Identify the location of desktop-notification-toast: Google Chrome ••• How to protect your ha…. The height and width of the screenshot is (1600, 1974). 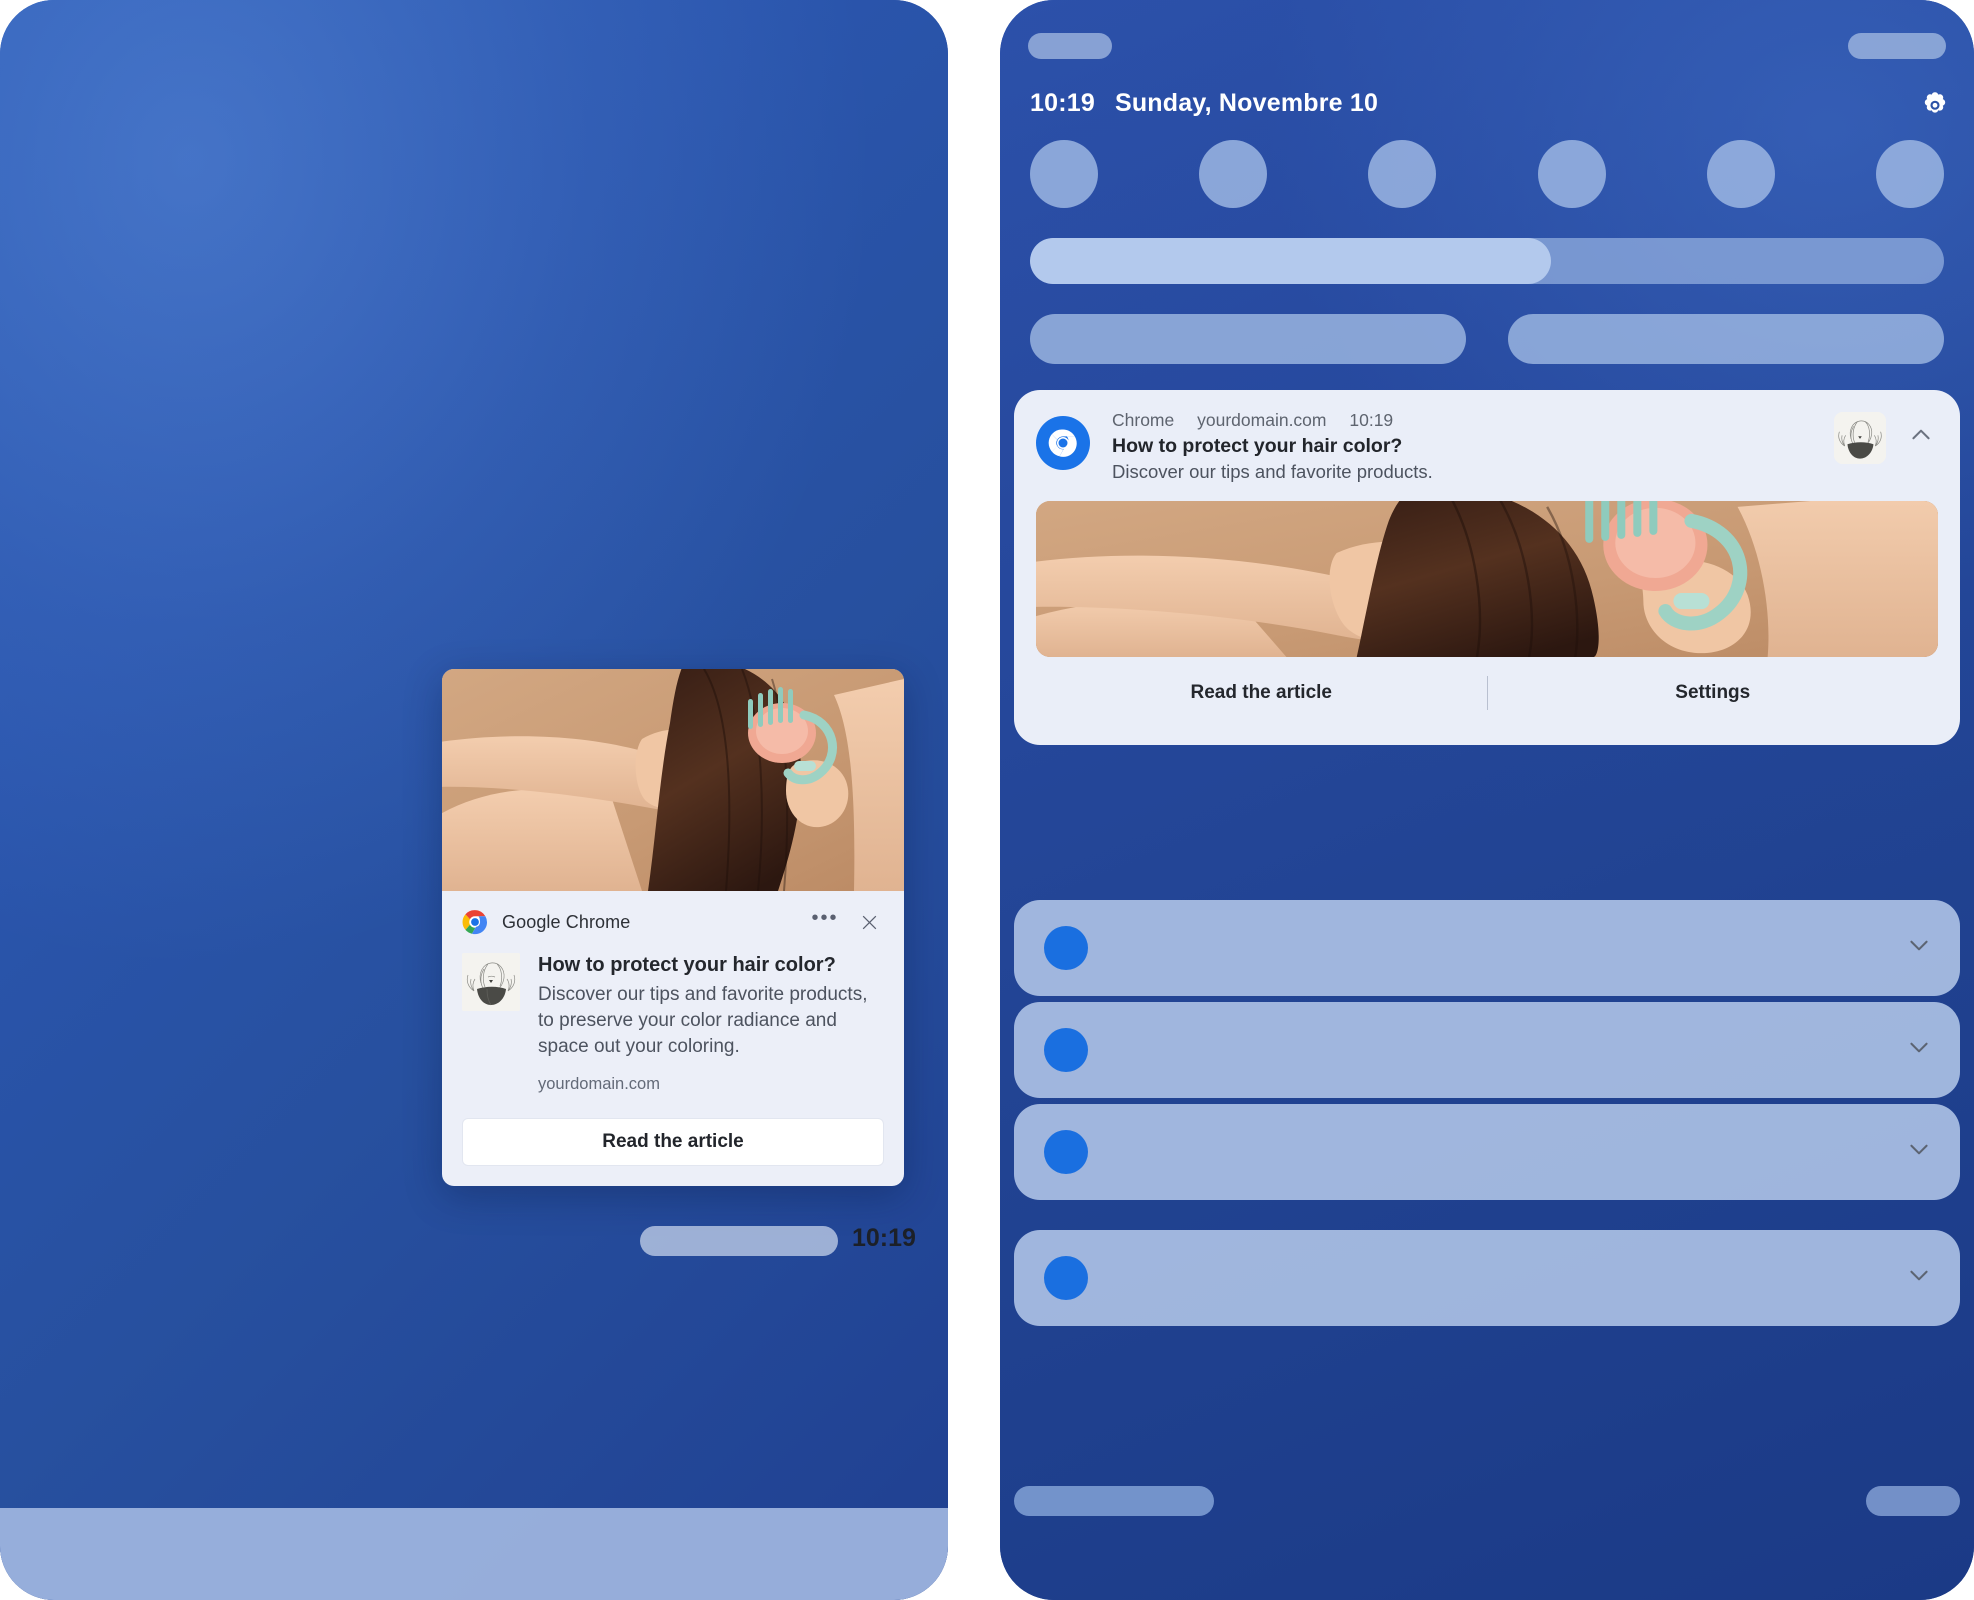
(673, 927).